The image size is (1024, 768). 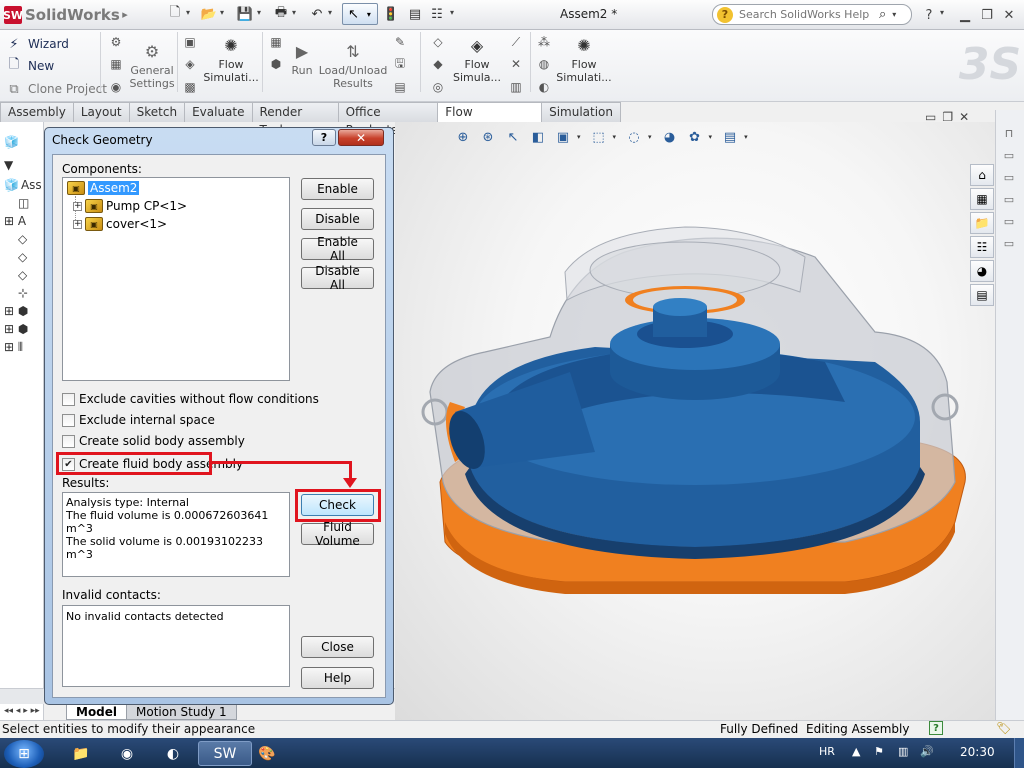 What do you see at coordinates (23, 221) in the screenshot?
I see `annotations-icon: ⊞ A` at bounding box center [23, 221].